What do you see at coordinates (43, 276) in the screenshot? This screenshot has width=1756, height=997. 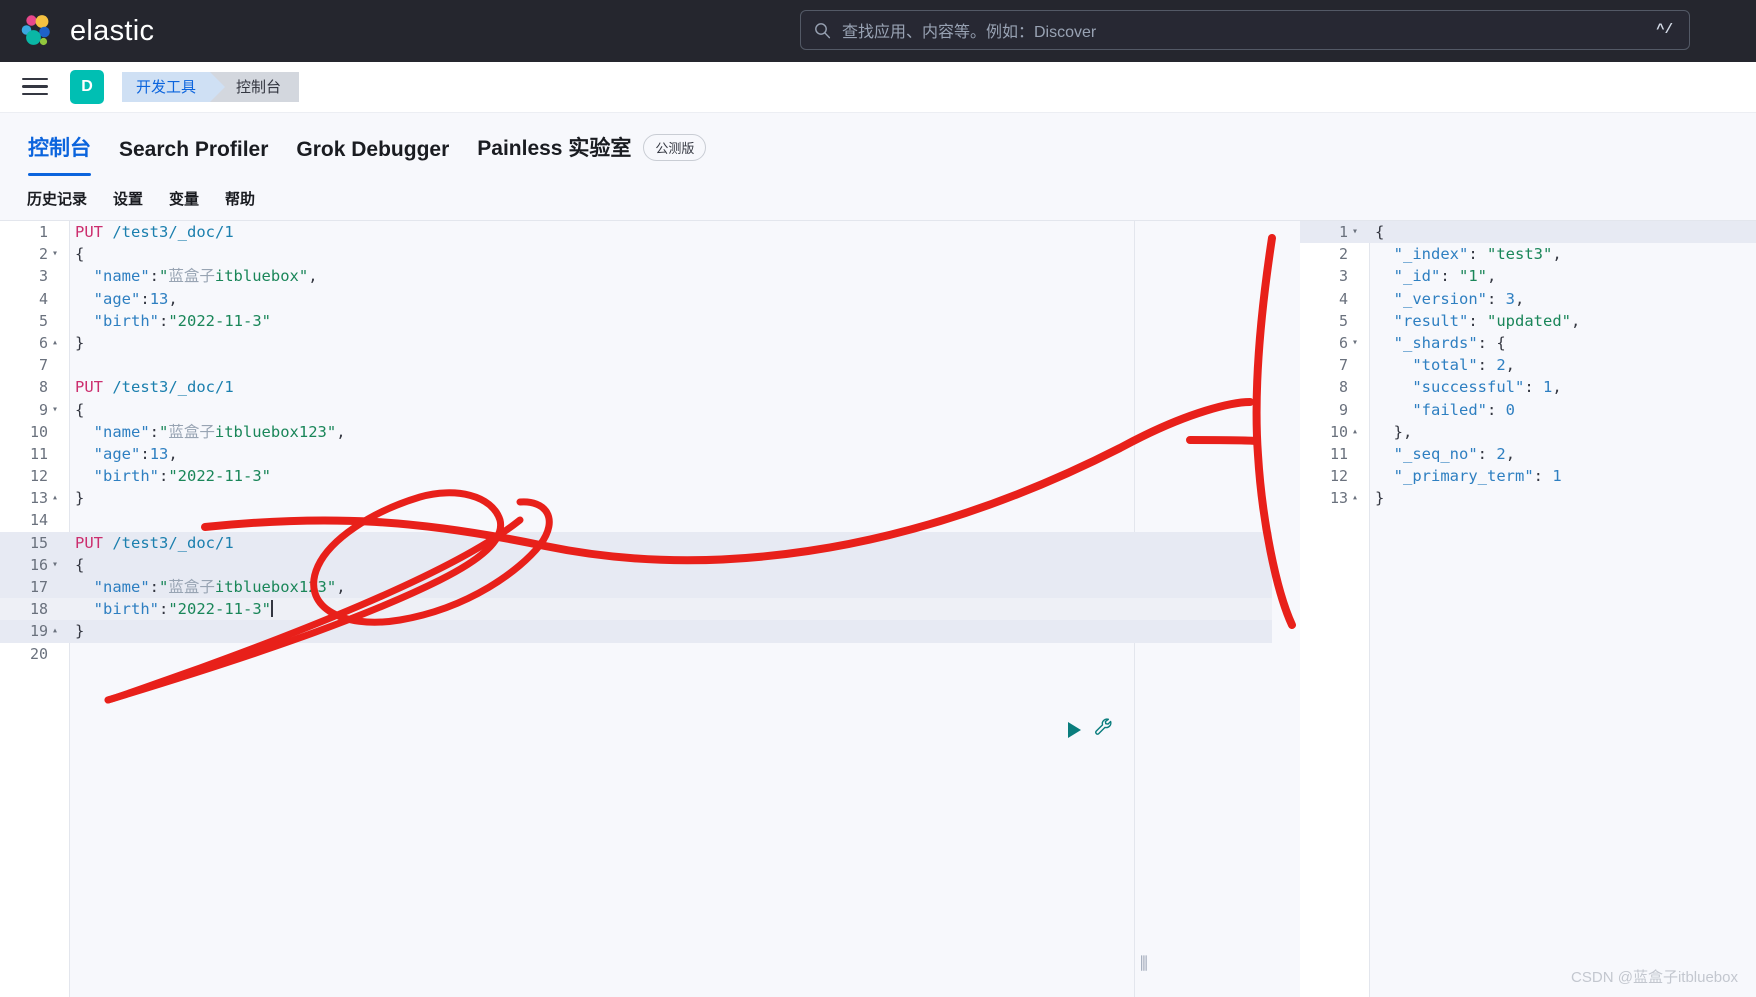 I see `editor-line-number: 3` at bounding box center [43, 276].